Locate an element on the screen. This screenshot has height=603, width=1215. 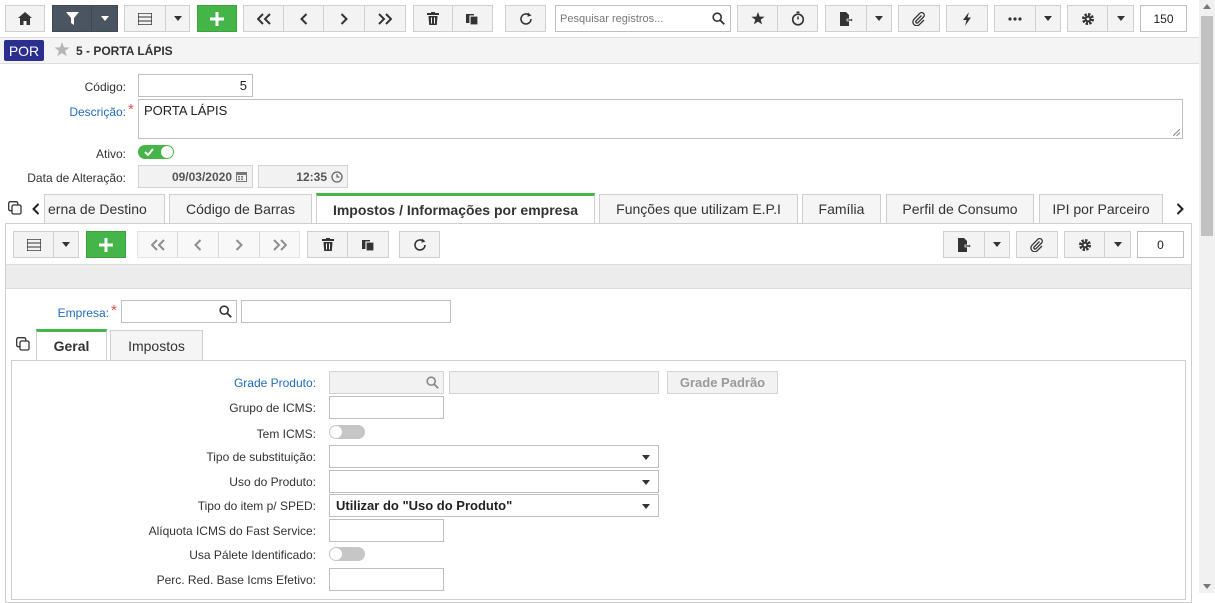
scroll-up-arrow is located at coordinates (1207, 6).